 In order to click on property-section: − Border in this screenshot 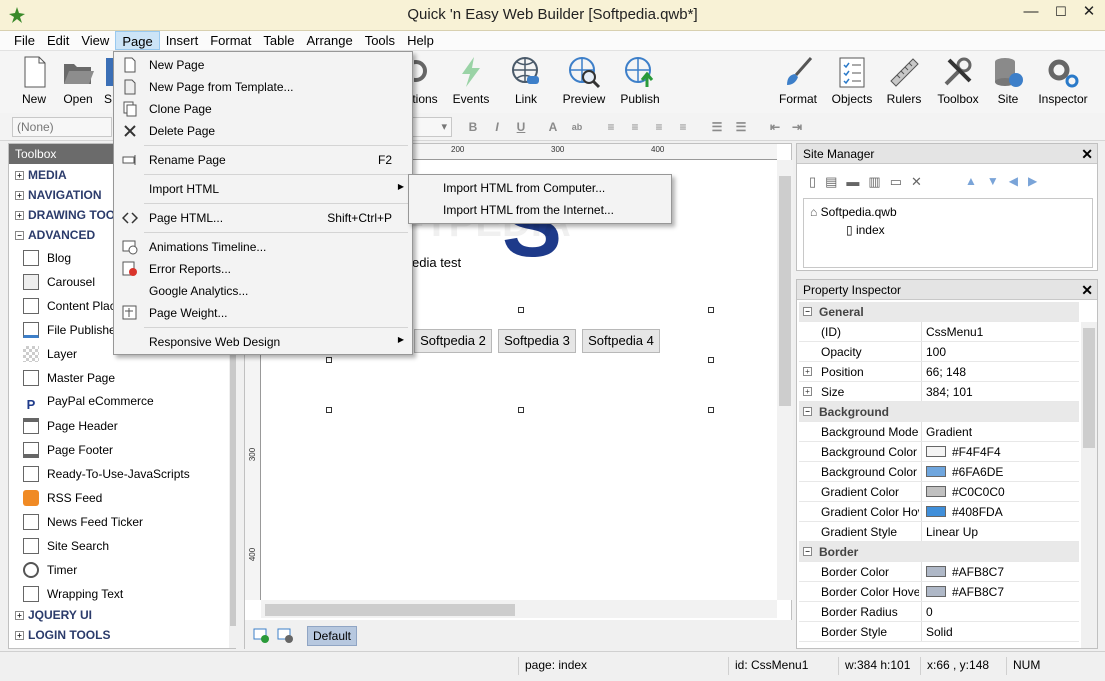, I will do `click(939, 552)`.